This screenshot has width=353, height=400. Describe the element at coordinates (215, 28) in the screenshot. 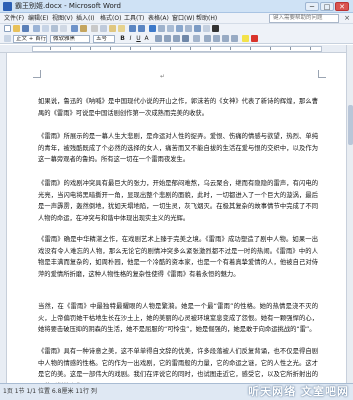

I see `show-hide-icon` at that location.